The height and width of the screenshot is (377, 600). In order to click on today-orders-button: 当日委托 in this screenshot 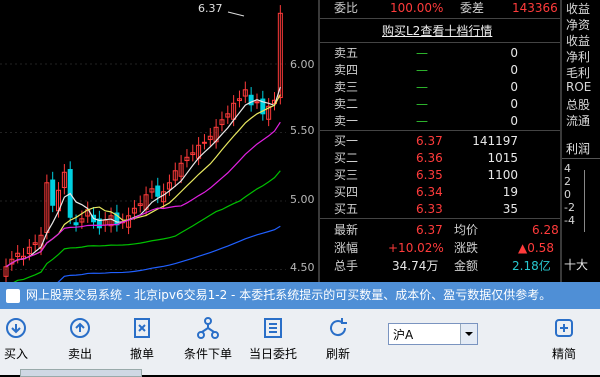, I will do `click(273, 339)`.